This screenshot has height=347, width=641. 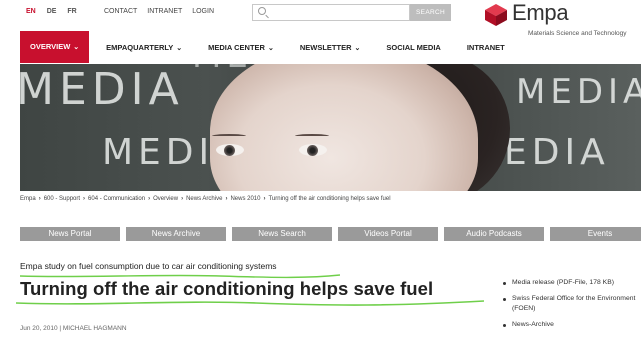 I want to click on related-link-label: Media release (PDF-File, 178 KB), so click(x=563, y=282).